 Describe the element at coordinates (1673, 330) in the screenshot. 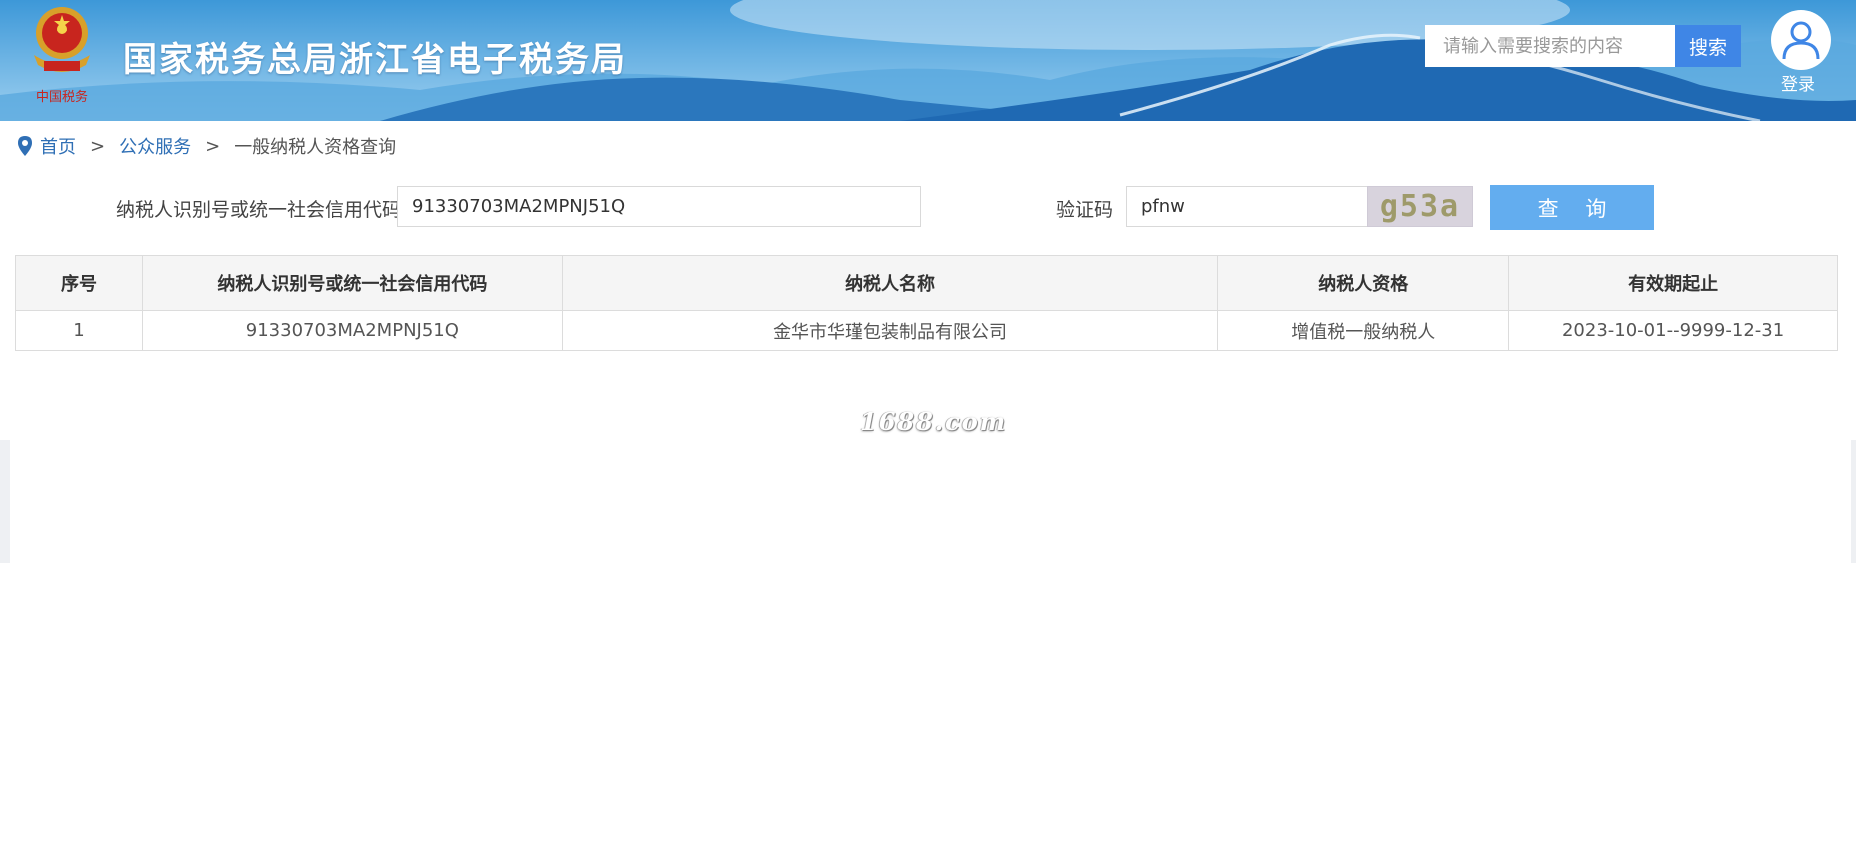

I see `cell-validity-period: 2023-10-01--9999-12-31` at that location.